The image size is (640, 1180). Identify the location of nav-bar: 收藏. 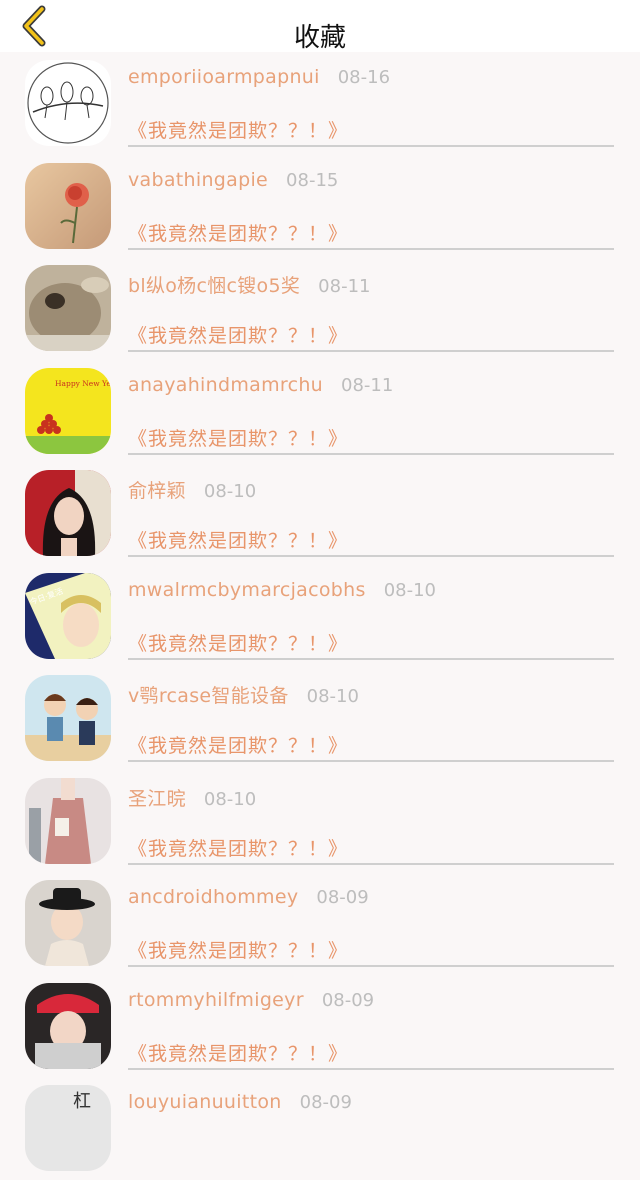
(320, 26).